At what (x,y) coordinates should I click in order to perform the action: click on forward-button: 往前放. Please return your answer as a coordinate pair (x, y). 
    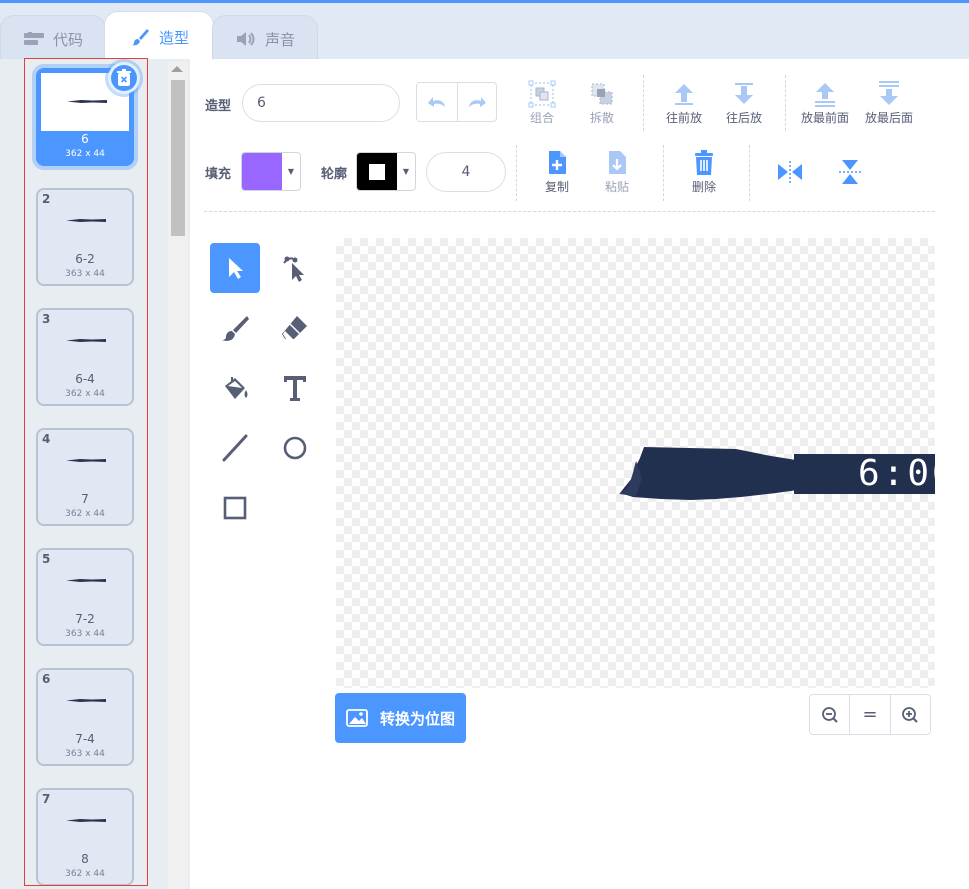
    Looking at the image, I should click on (684, 102).